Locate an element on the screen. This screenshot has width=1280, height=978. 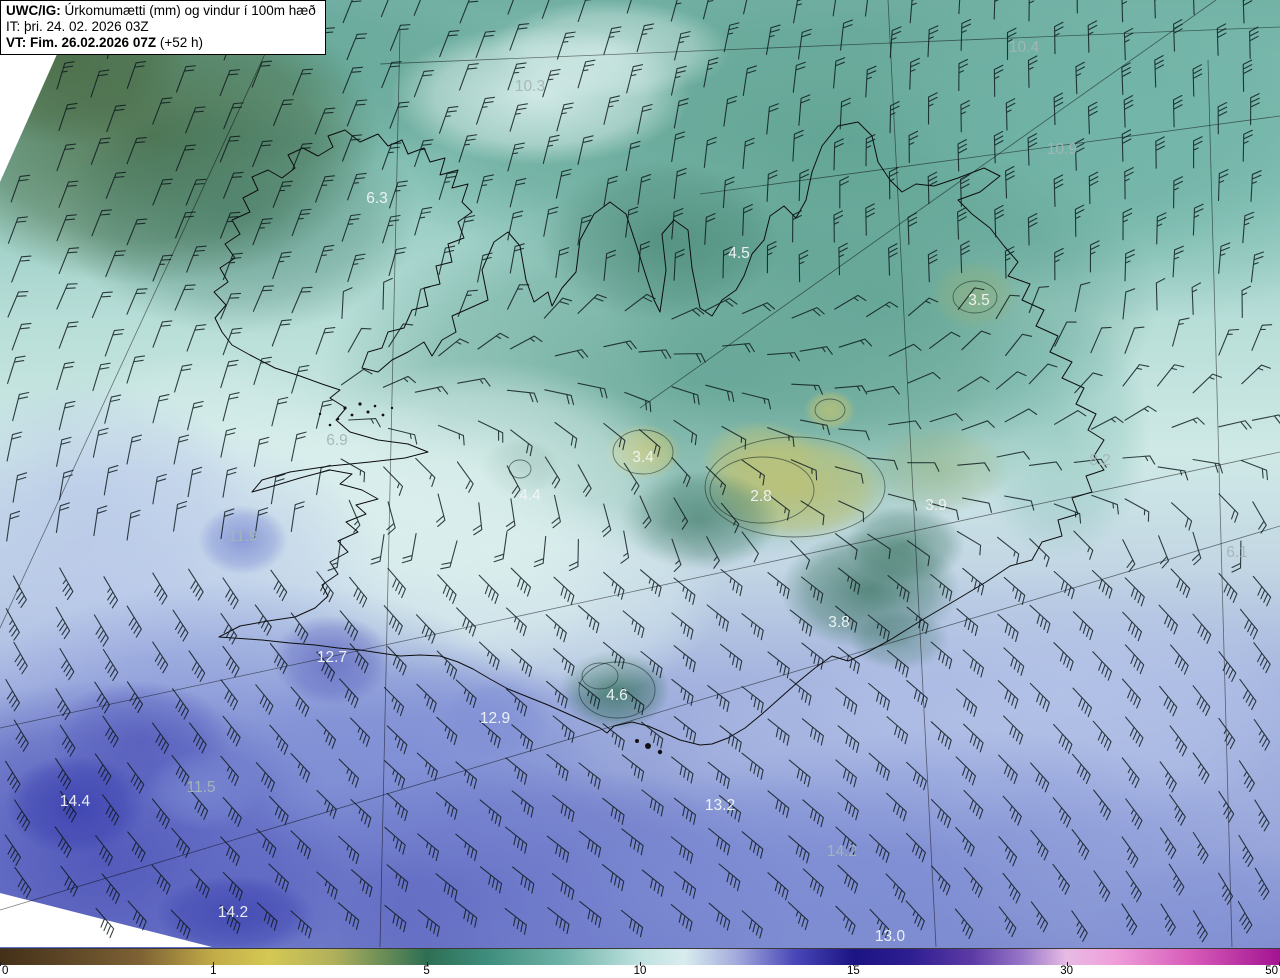
colorbar-tick-label: 1 is located at coordinates (213, 971).